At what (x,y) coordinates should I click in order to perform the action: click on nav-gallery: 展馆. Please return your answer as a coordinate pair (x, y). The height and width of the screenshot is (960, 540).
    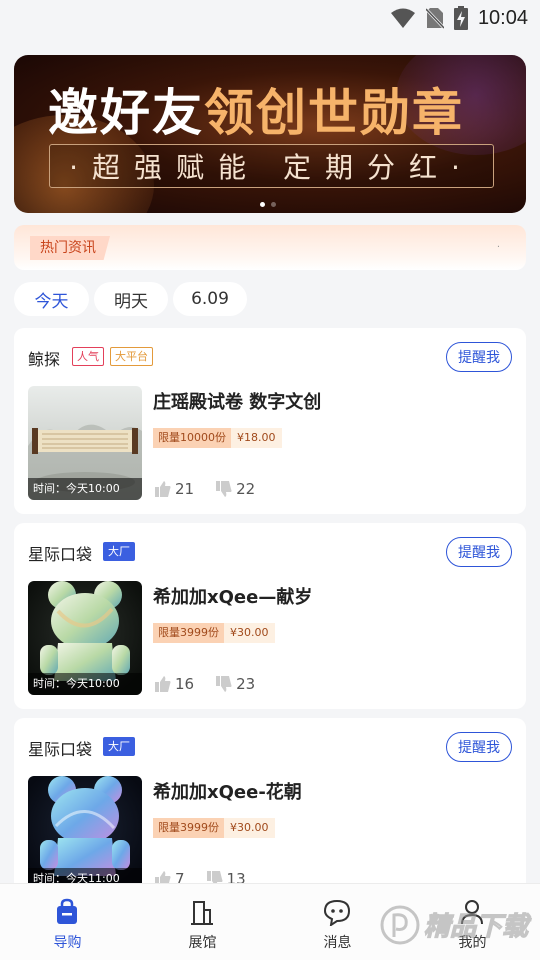
    Looking at the image, I should click on (202, 922).